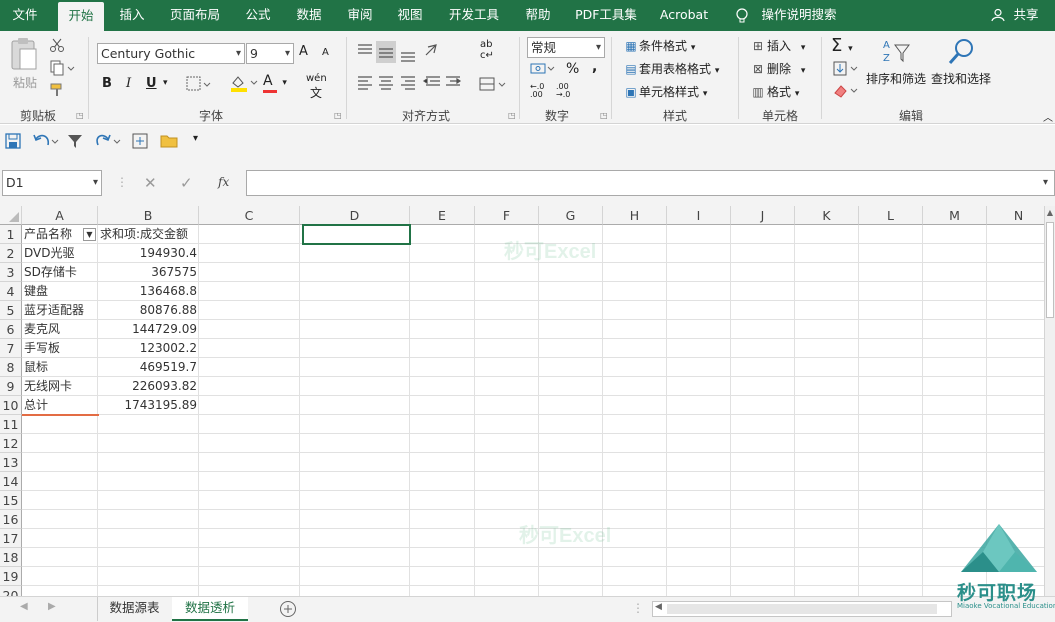 This screenshot has width=1055, height=622. What do you see at coordinates (62, 69) in the screenshot?
I see `copy-icon` at bounding box center [62, 69].